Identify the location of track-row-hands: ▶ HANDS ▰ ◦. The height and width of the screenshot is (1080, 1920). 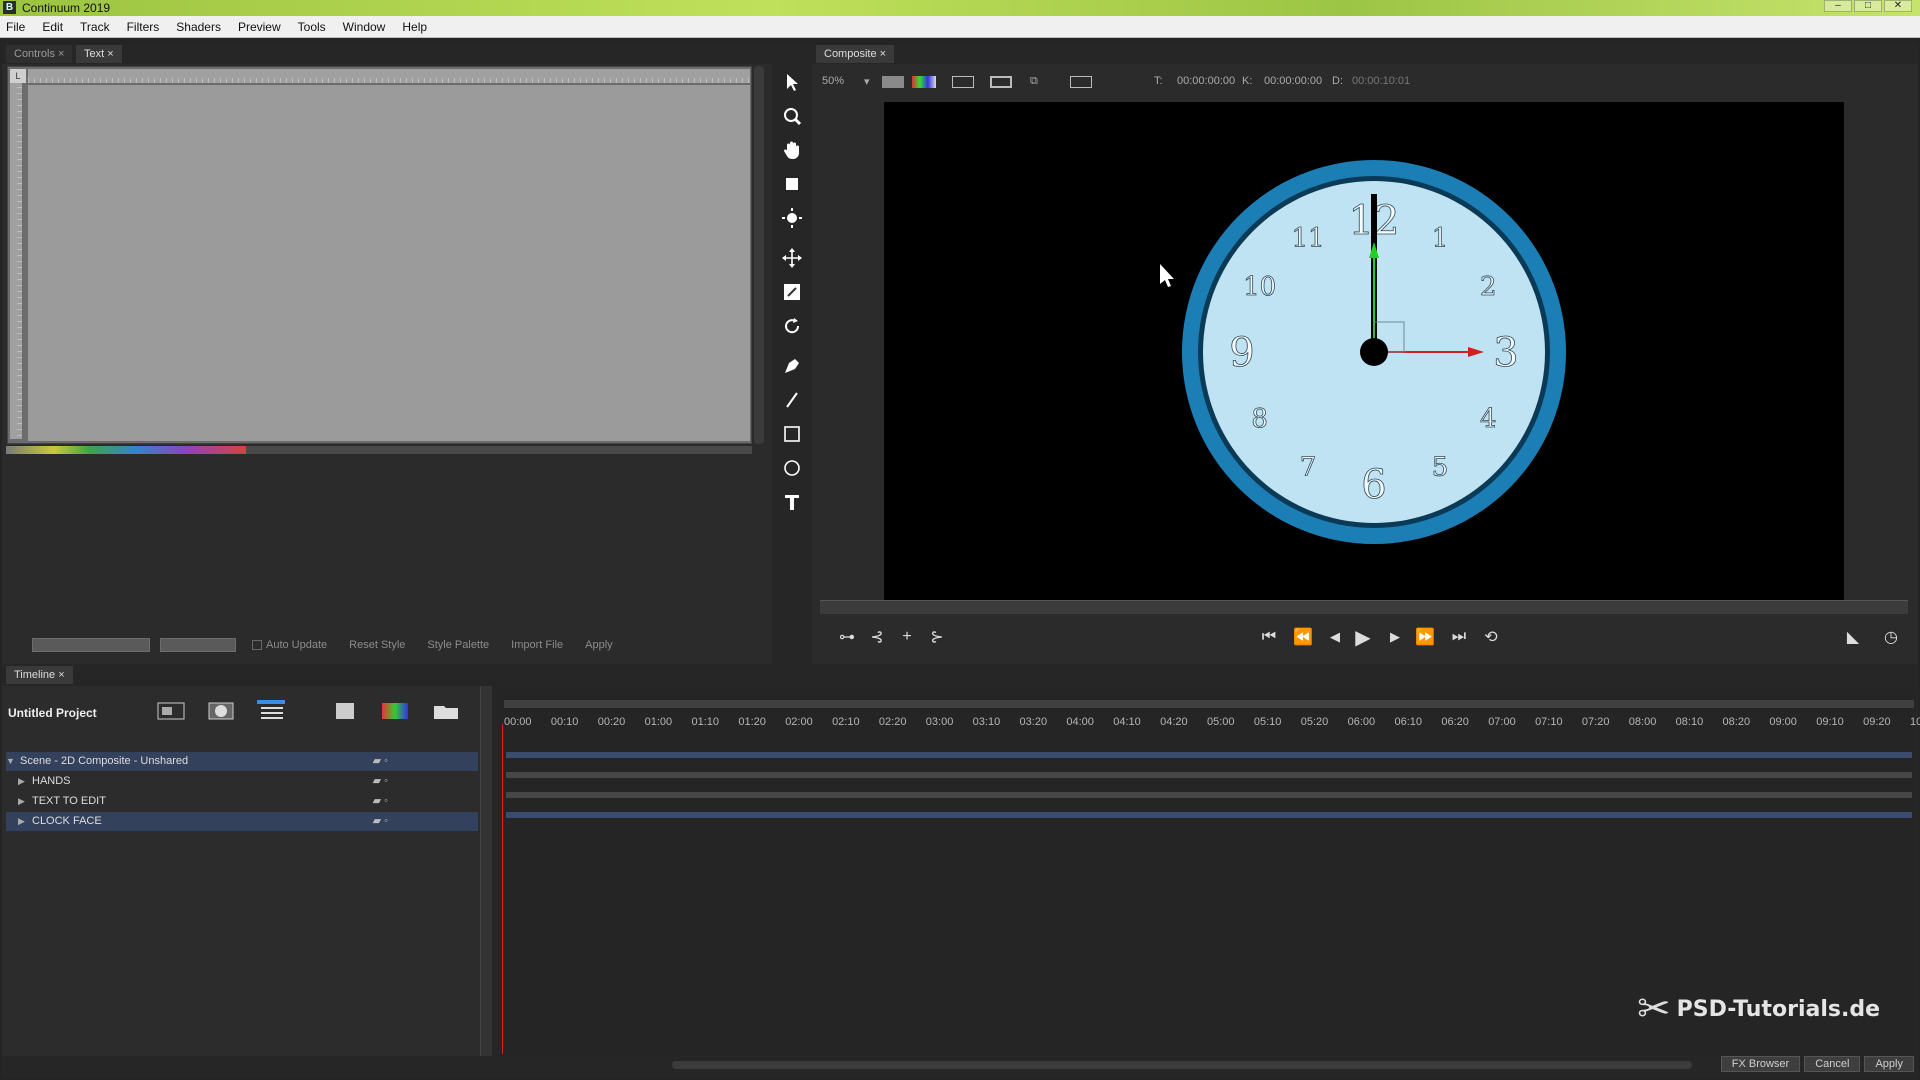
(242, 781).